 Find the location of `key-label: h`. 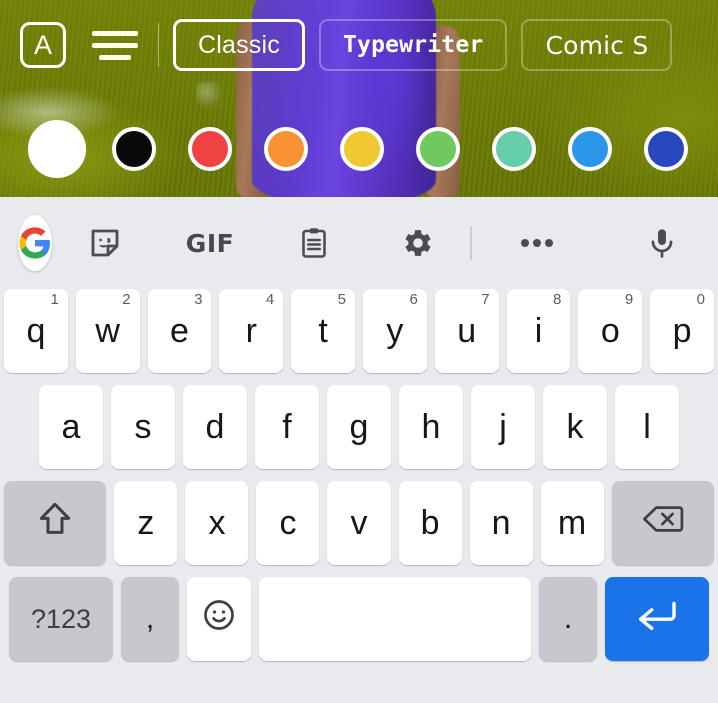

key-label: h is located at coordinates (431, 426).